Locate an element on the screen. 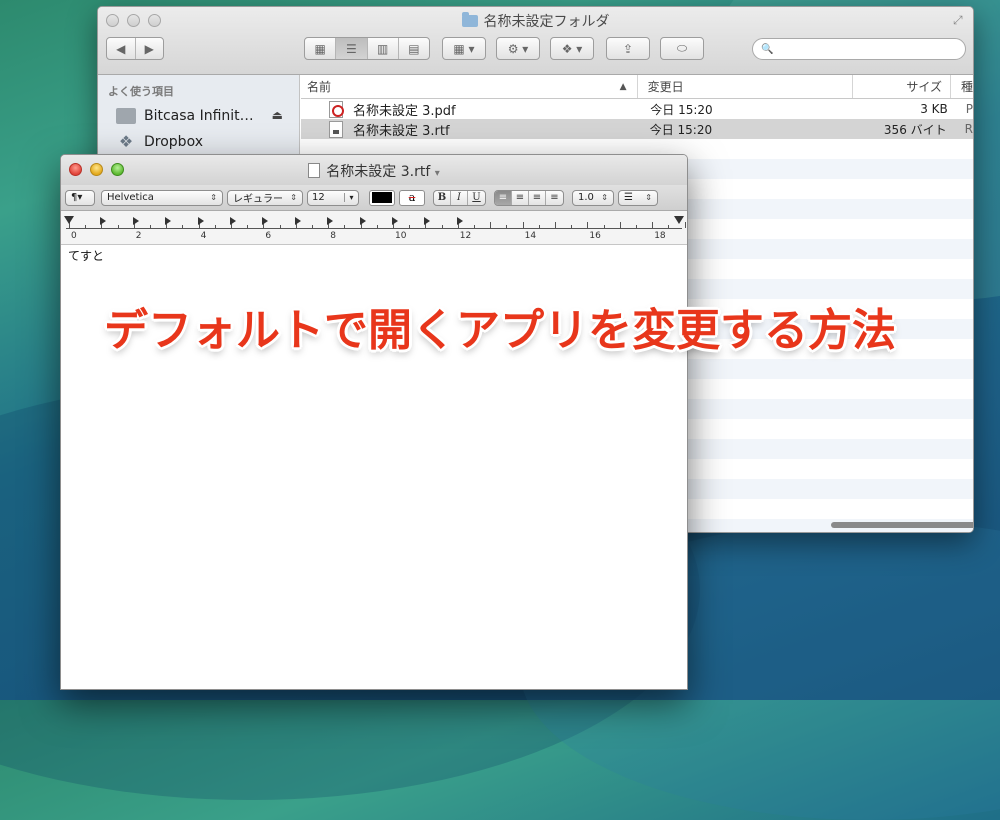  file-kind: R is located at coordinates (968, 129).